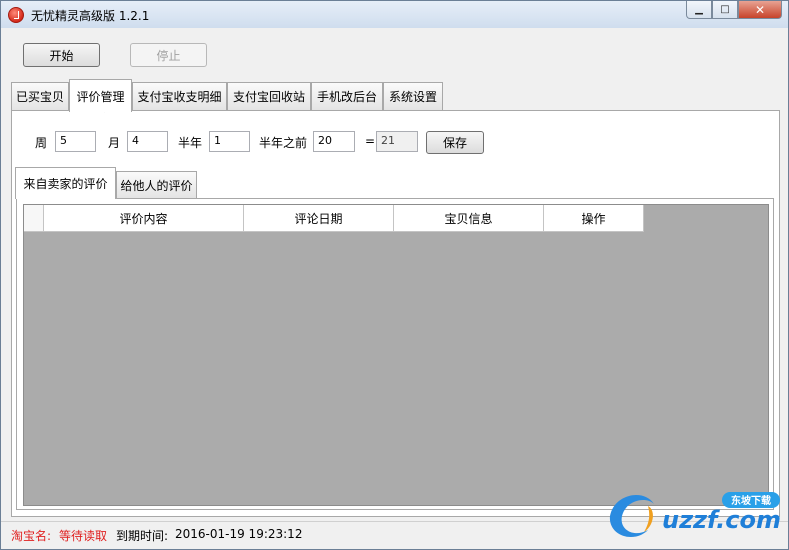  Describe the element at coordinates (31, 536) in the screenshot. I see `shop-name-label: 淘宝名:` at that location.